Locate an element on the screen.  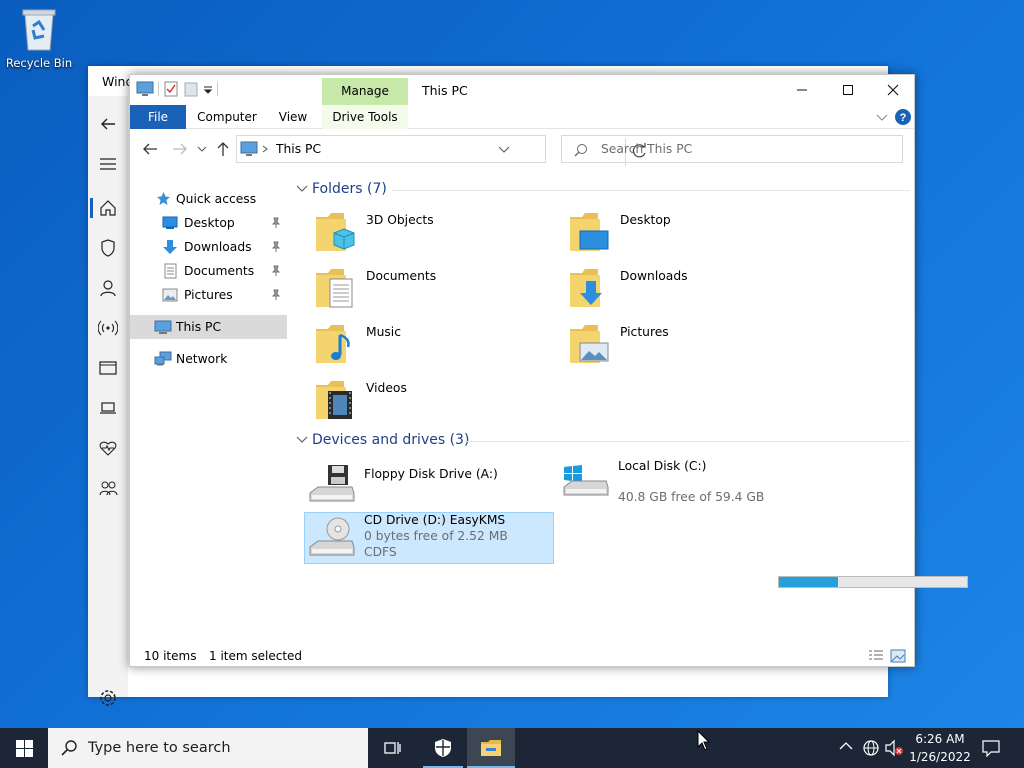
mouse-pointer-icon is located at coordinates (704, 741).